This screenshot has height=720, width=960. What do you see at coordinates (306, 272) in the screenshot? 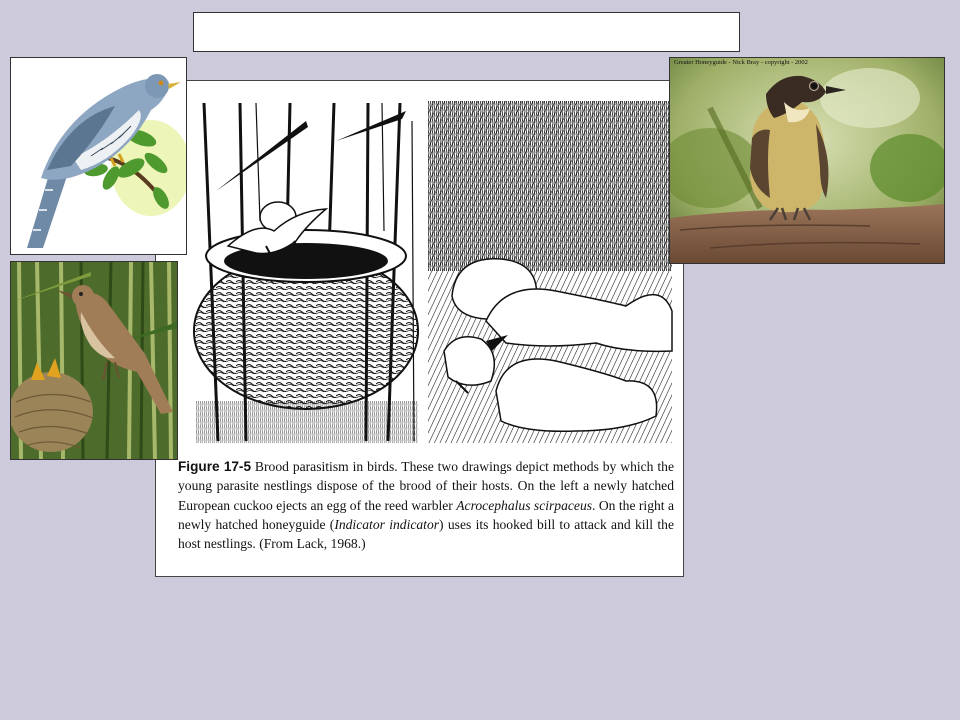
I see `left-drawing-cuckoo-nest` at bounding box center [306, 272].